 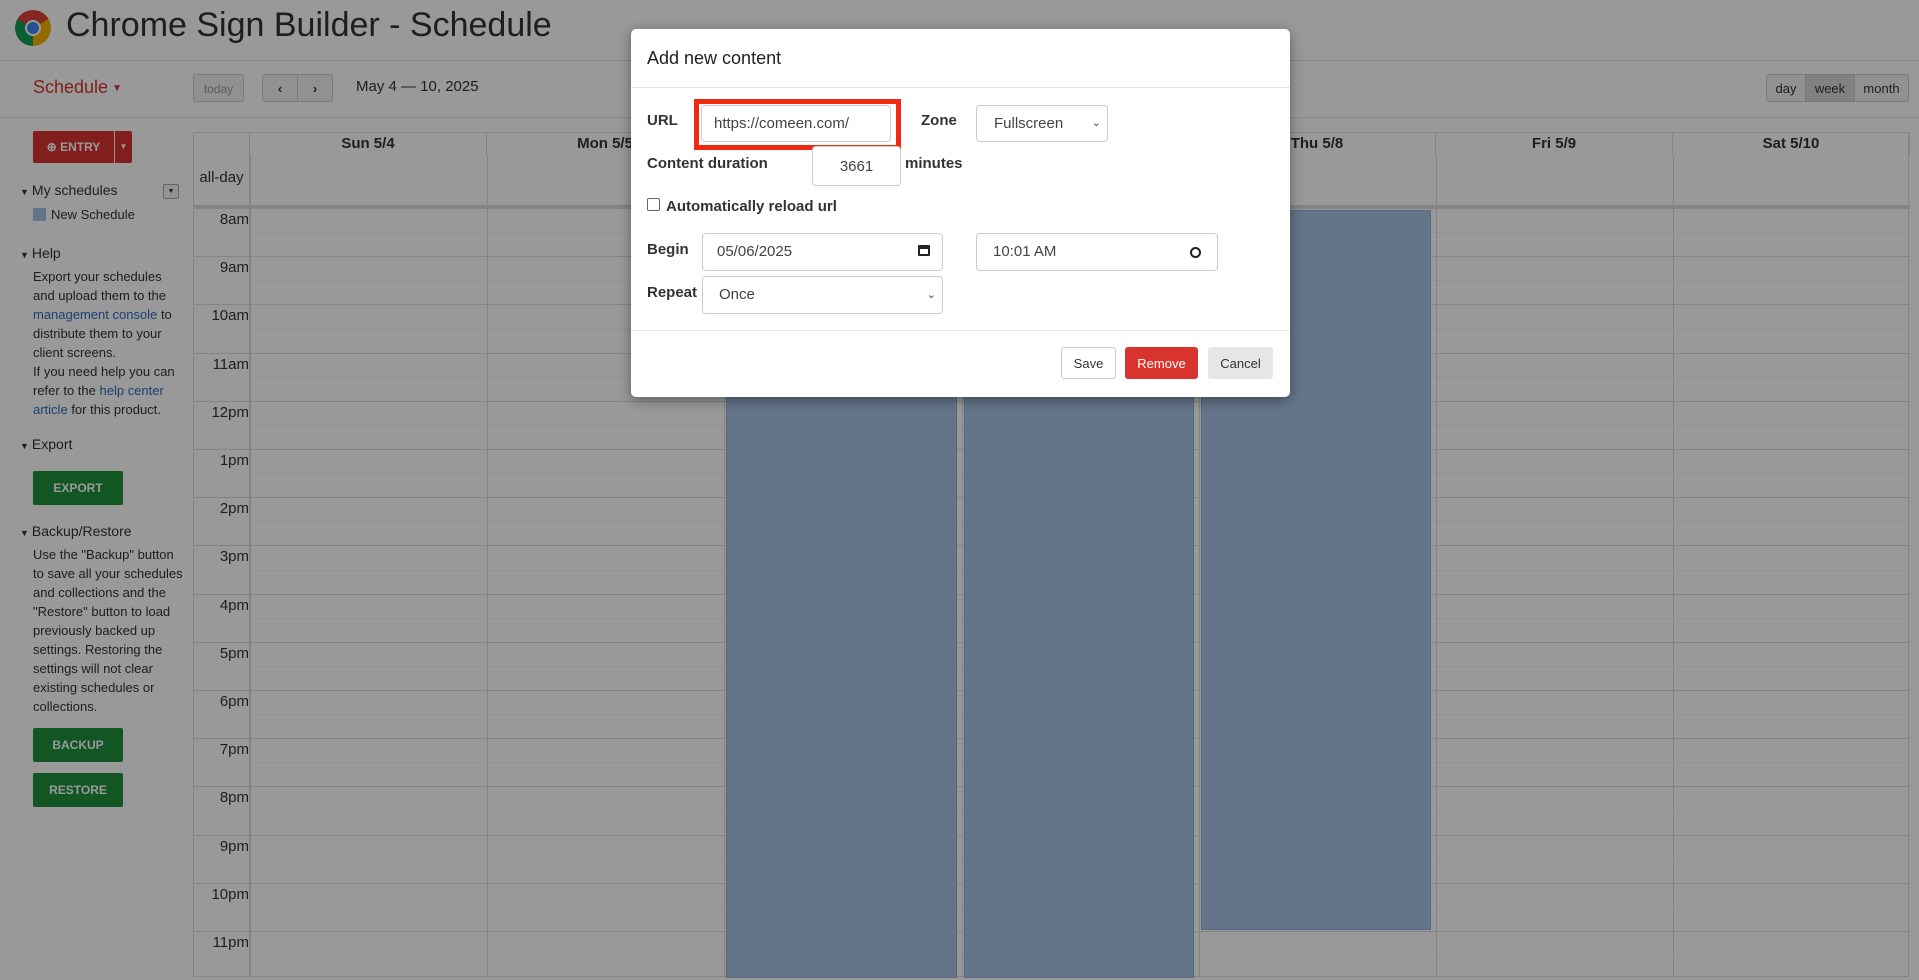 What do you see at coordinates (856, 166) in the screenshot?
I see `duration-input` at bounding box center [856, 166].